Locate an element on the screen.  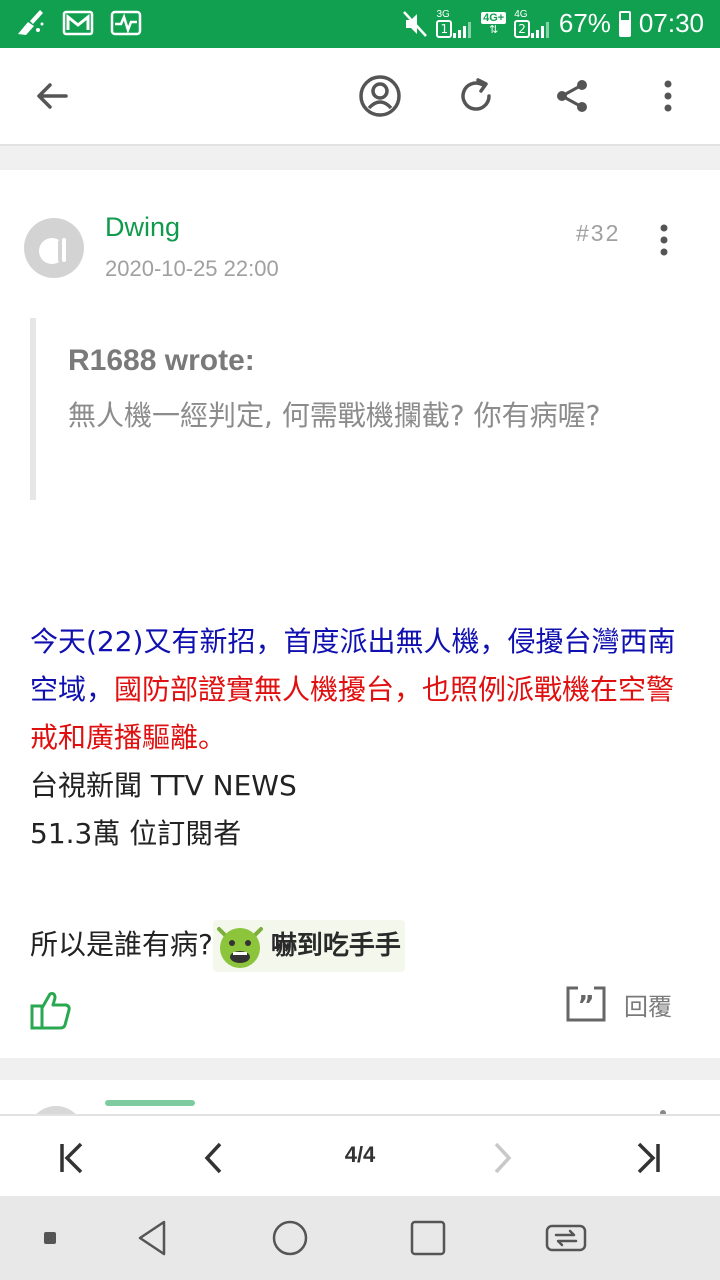
share-button is located at coordinates (572, 96).